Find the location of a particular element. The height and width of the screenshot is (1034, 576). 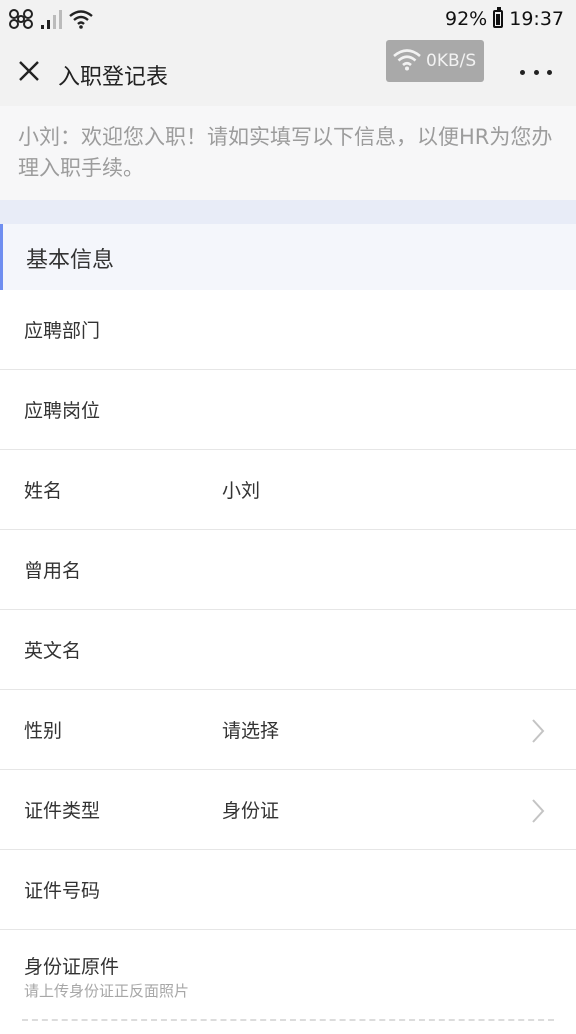

field-label: 姓名 is located at coordinates (43, 491).